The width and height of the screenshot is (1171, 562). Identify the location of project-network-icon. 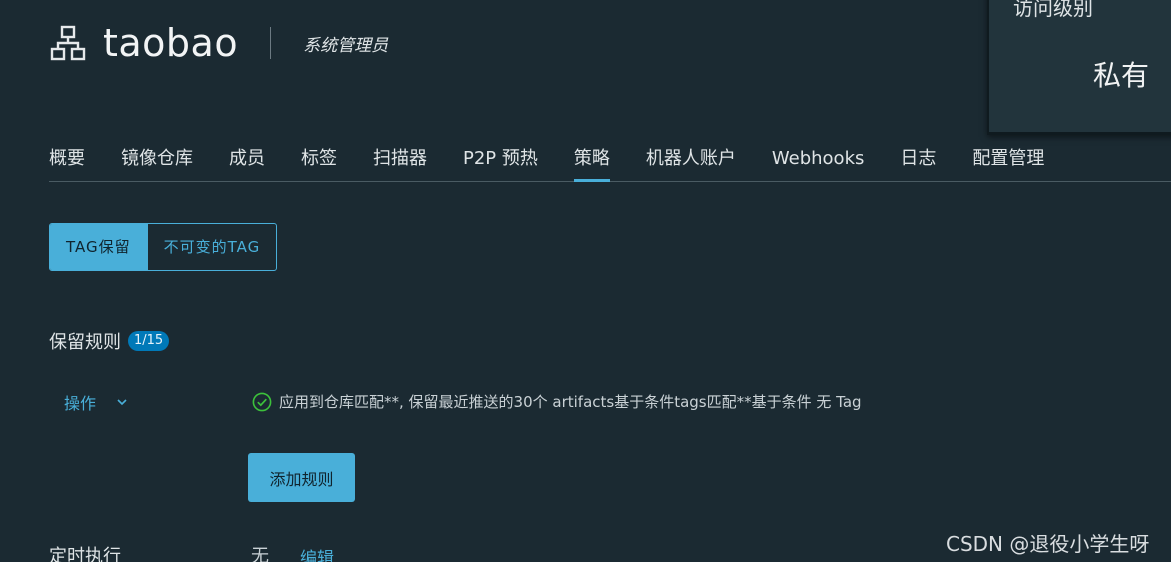
(68, 43).